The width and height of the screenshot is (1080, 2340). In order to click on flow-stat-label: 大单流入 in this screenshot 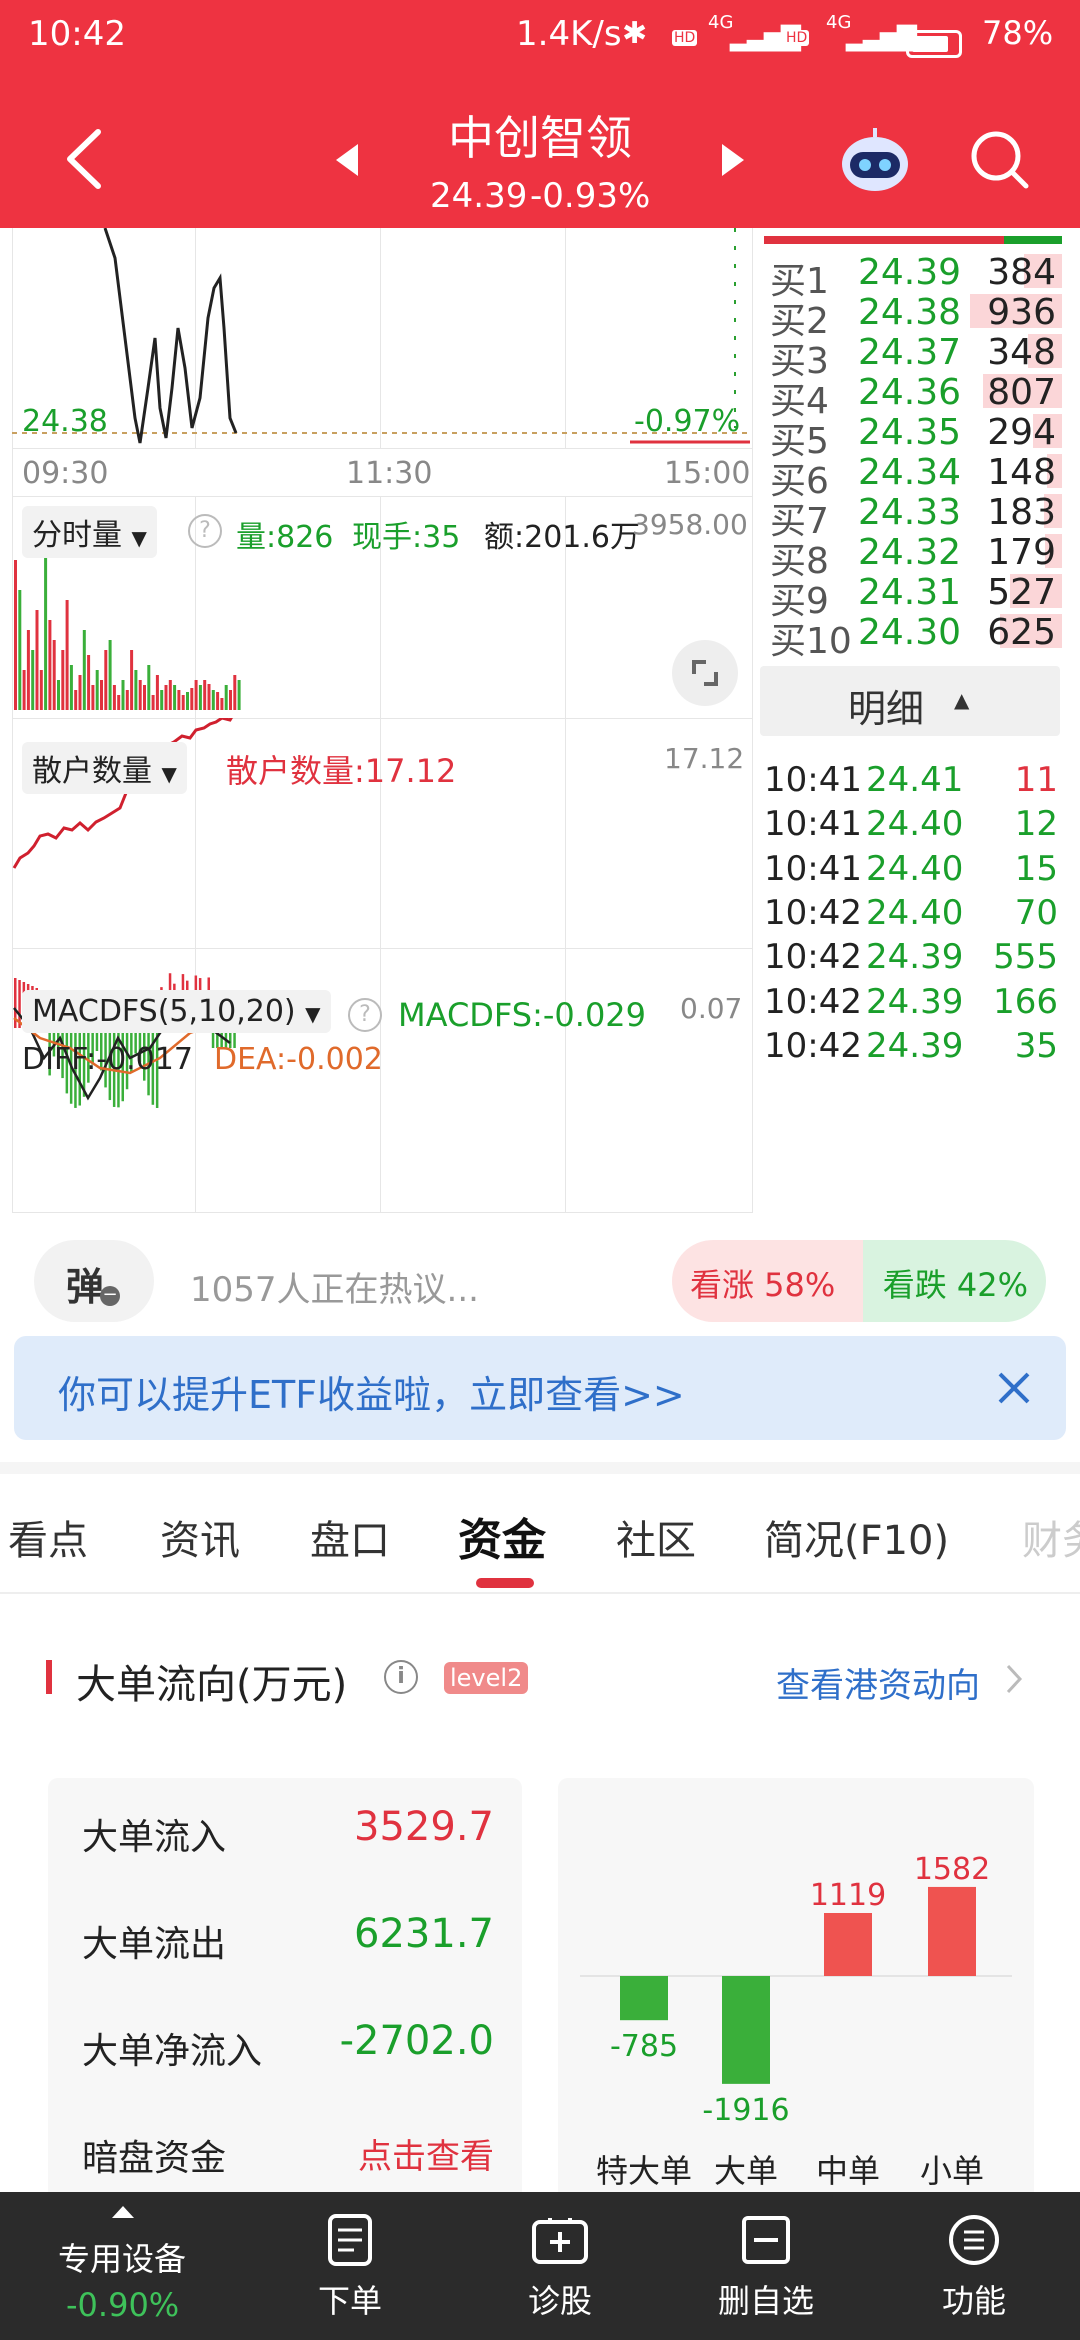, I will do `click(154, 1837)`.